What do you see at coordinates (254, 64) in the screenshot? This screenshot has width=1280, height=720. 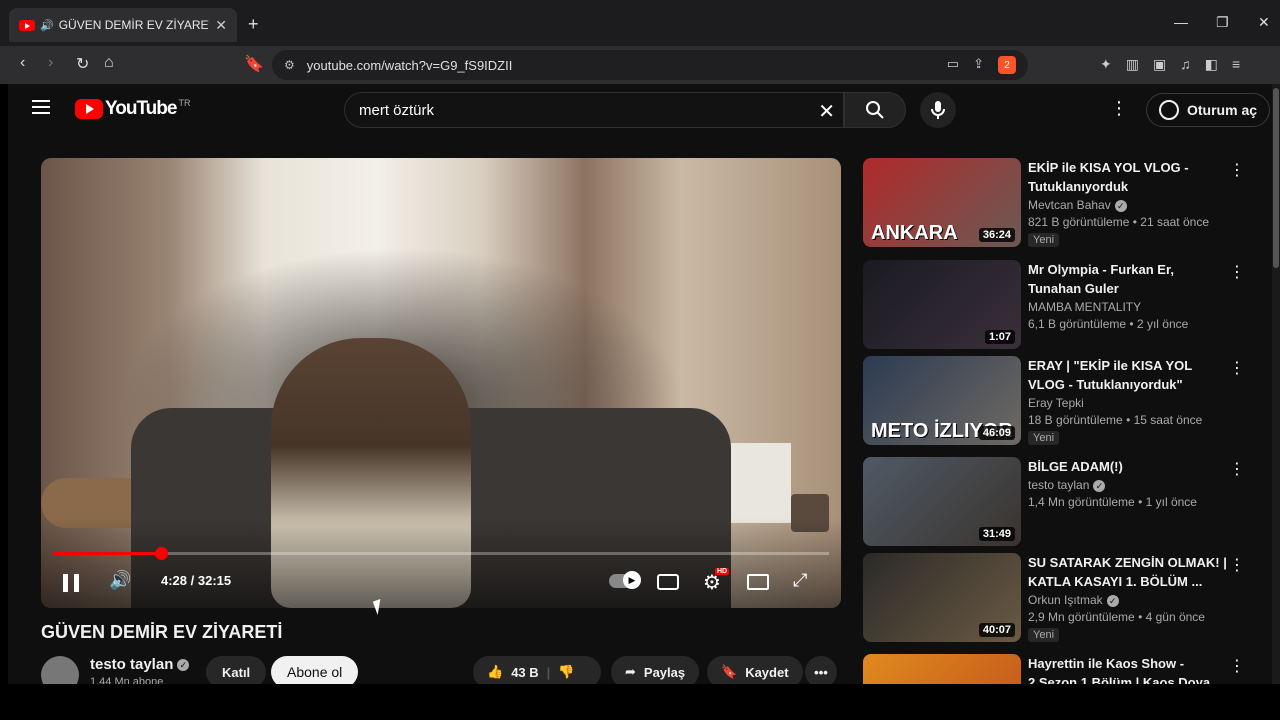 I see `bookmark-icon: 🔖` at bounding box center [254, 64].